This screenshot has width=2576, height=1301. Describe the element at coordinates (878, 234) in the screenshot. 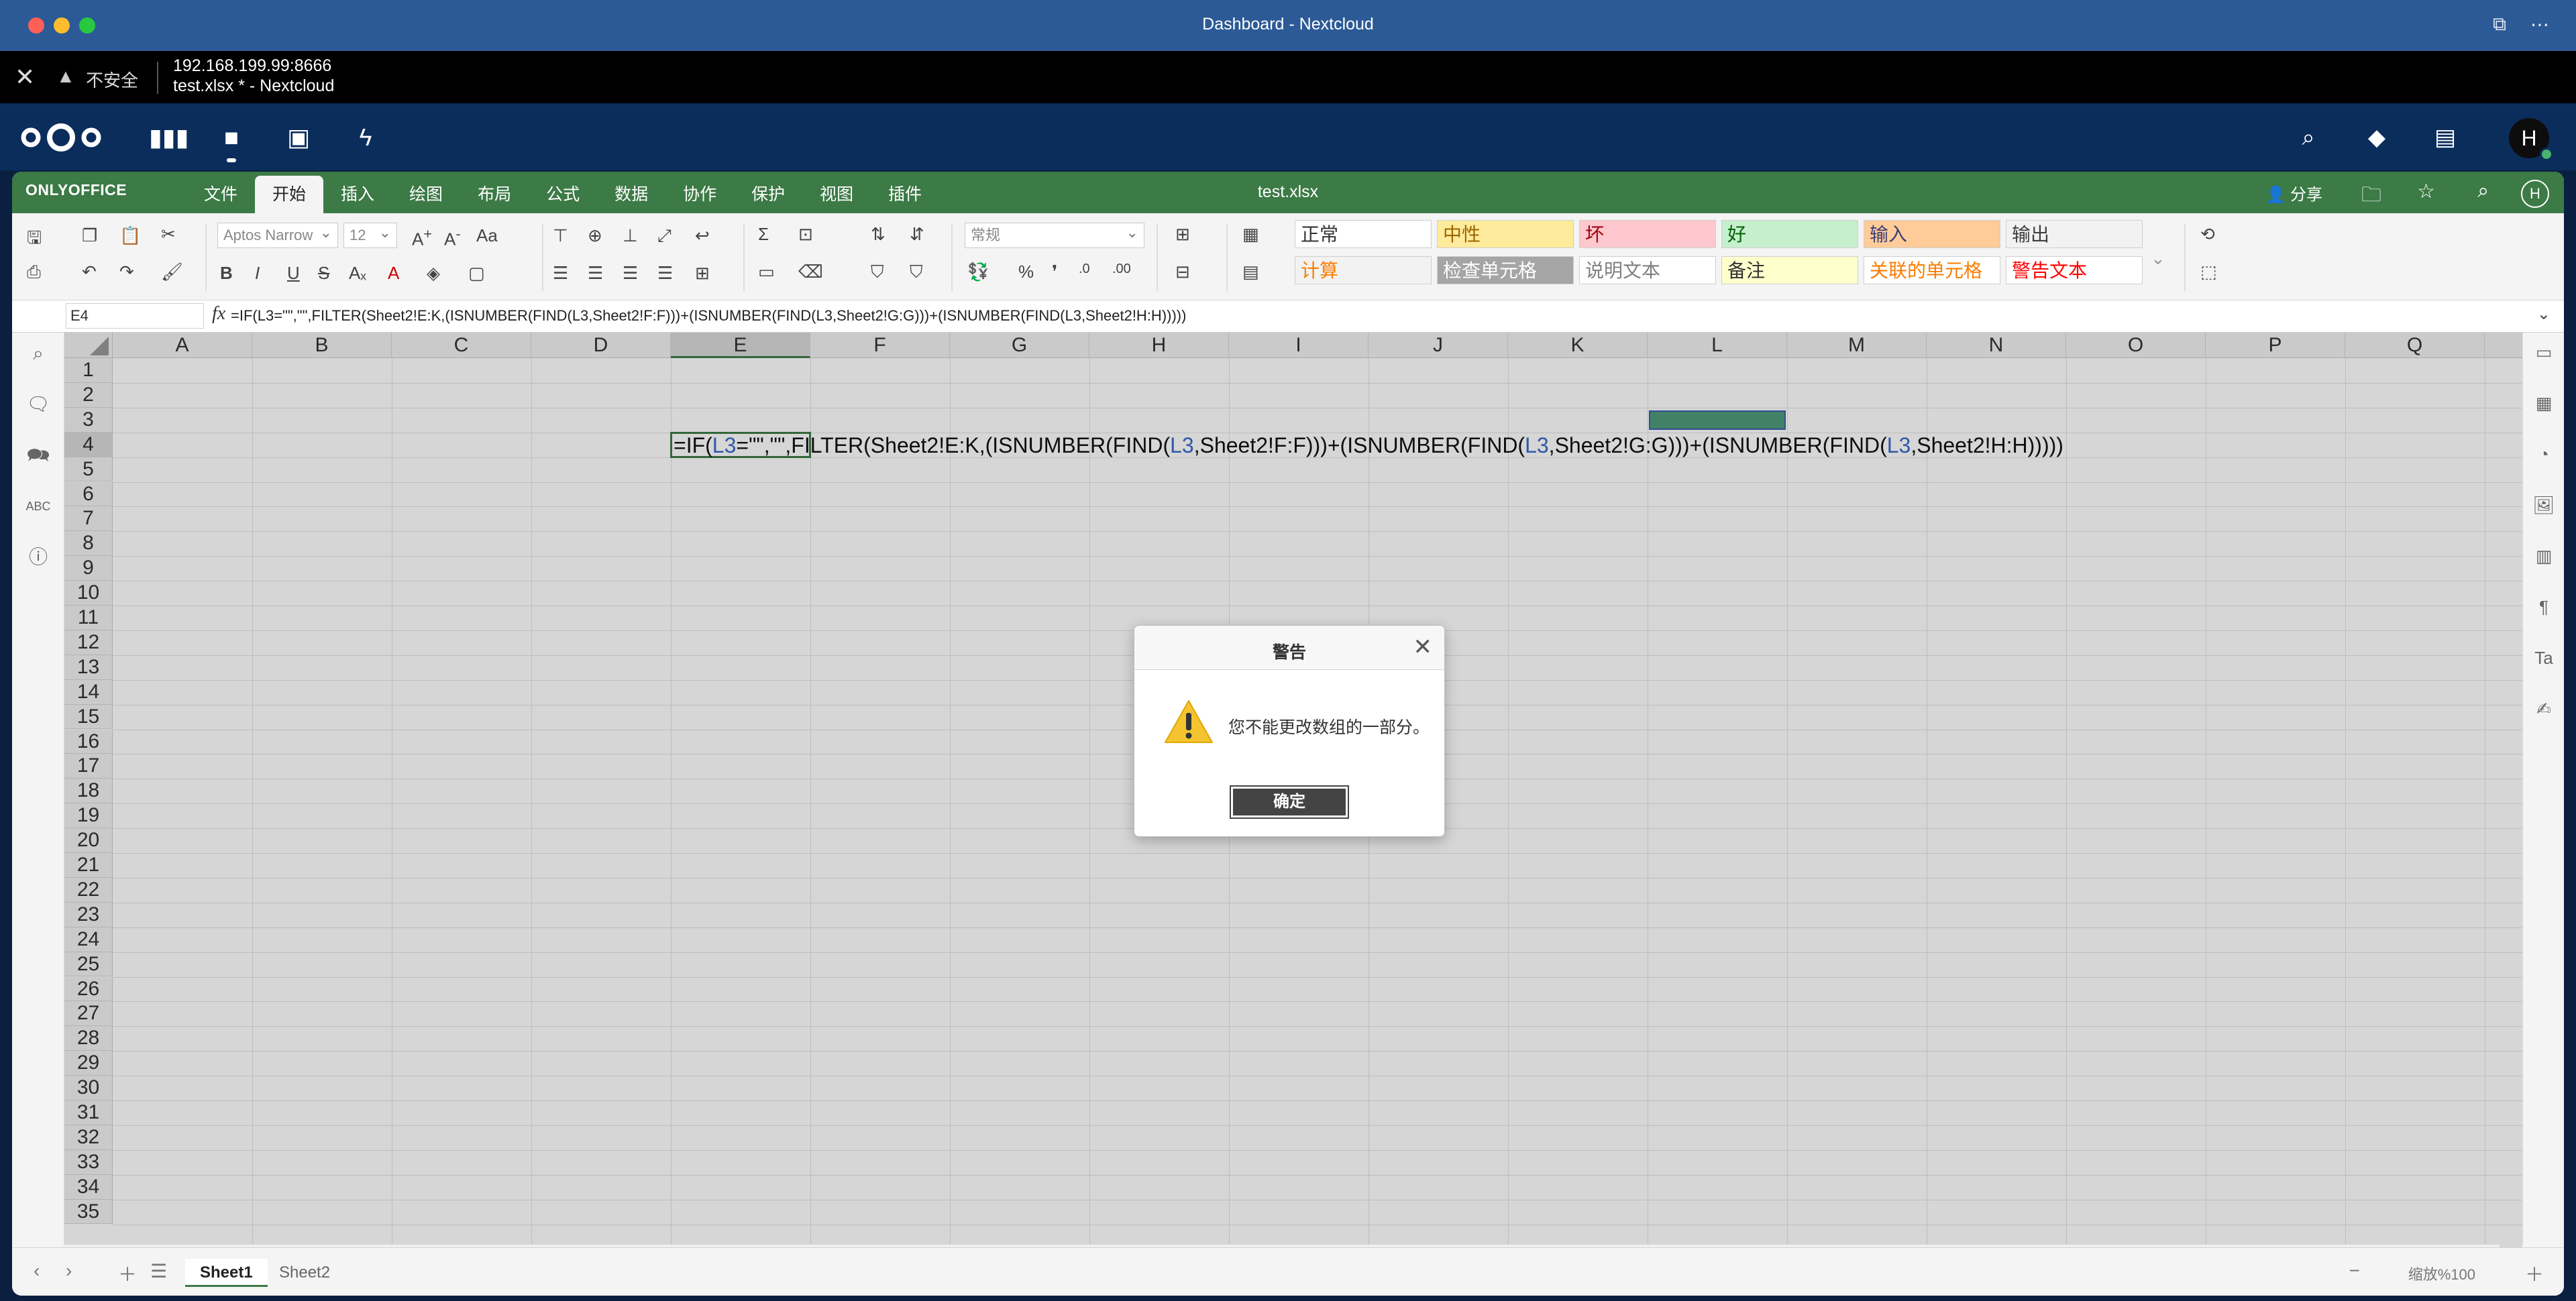

I see `sort-ascending-icon: ⇅` at that location.